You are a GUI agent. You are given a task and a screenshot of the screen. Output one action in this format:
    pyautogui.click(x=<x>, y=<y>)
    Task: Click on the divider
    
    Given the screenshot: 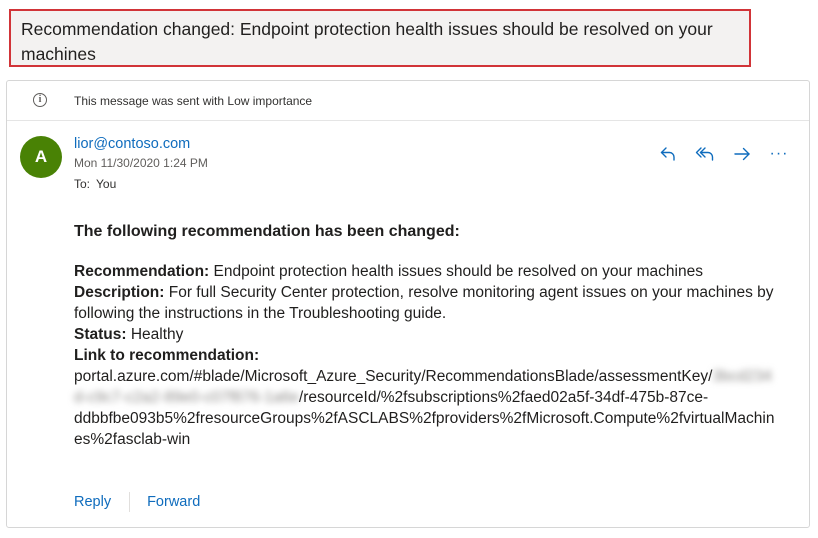 What is the action you would take?
    pyautogui.click(x=130, y=502)
    